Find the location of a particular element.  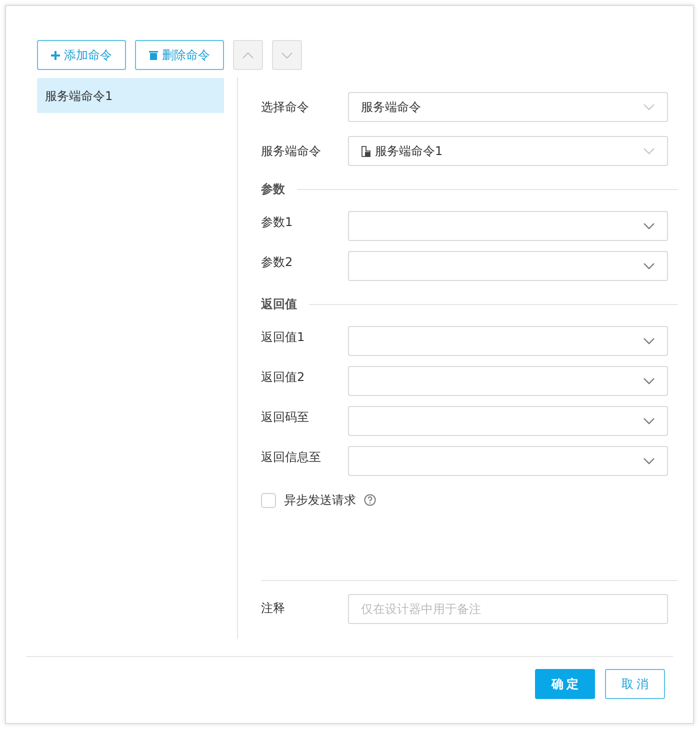

command-list-item: 服务端命令1 is located at coordinates (130, 95).